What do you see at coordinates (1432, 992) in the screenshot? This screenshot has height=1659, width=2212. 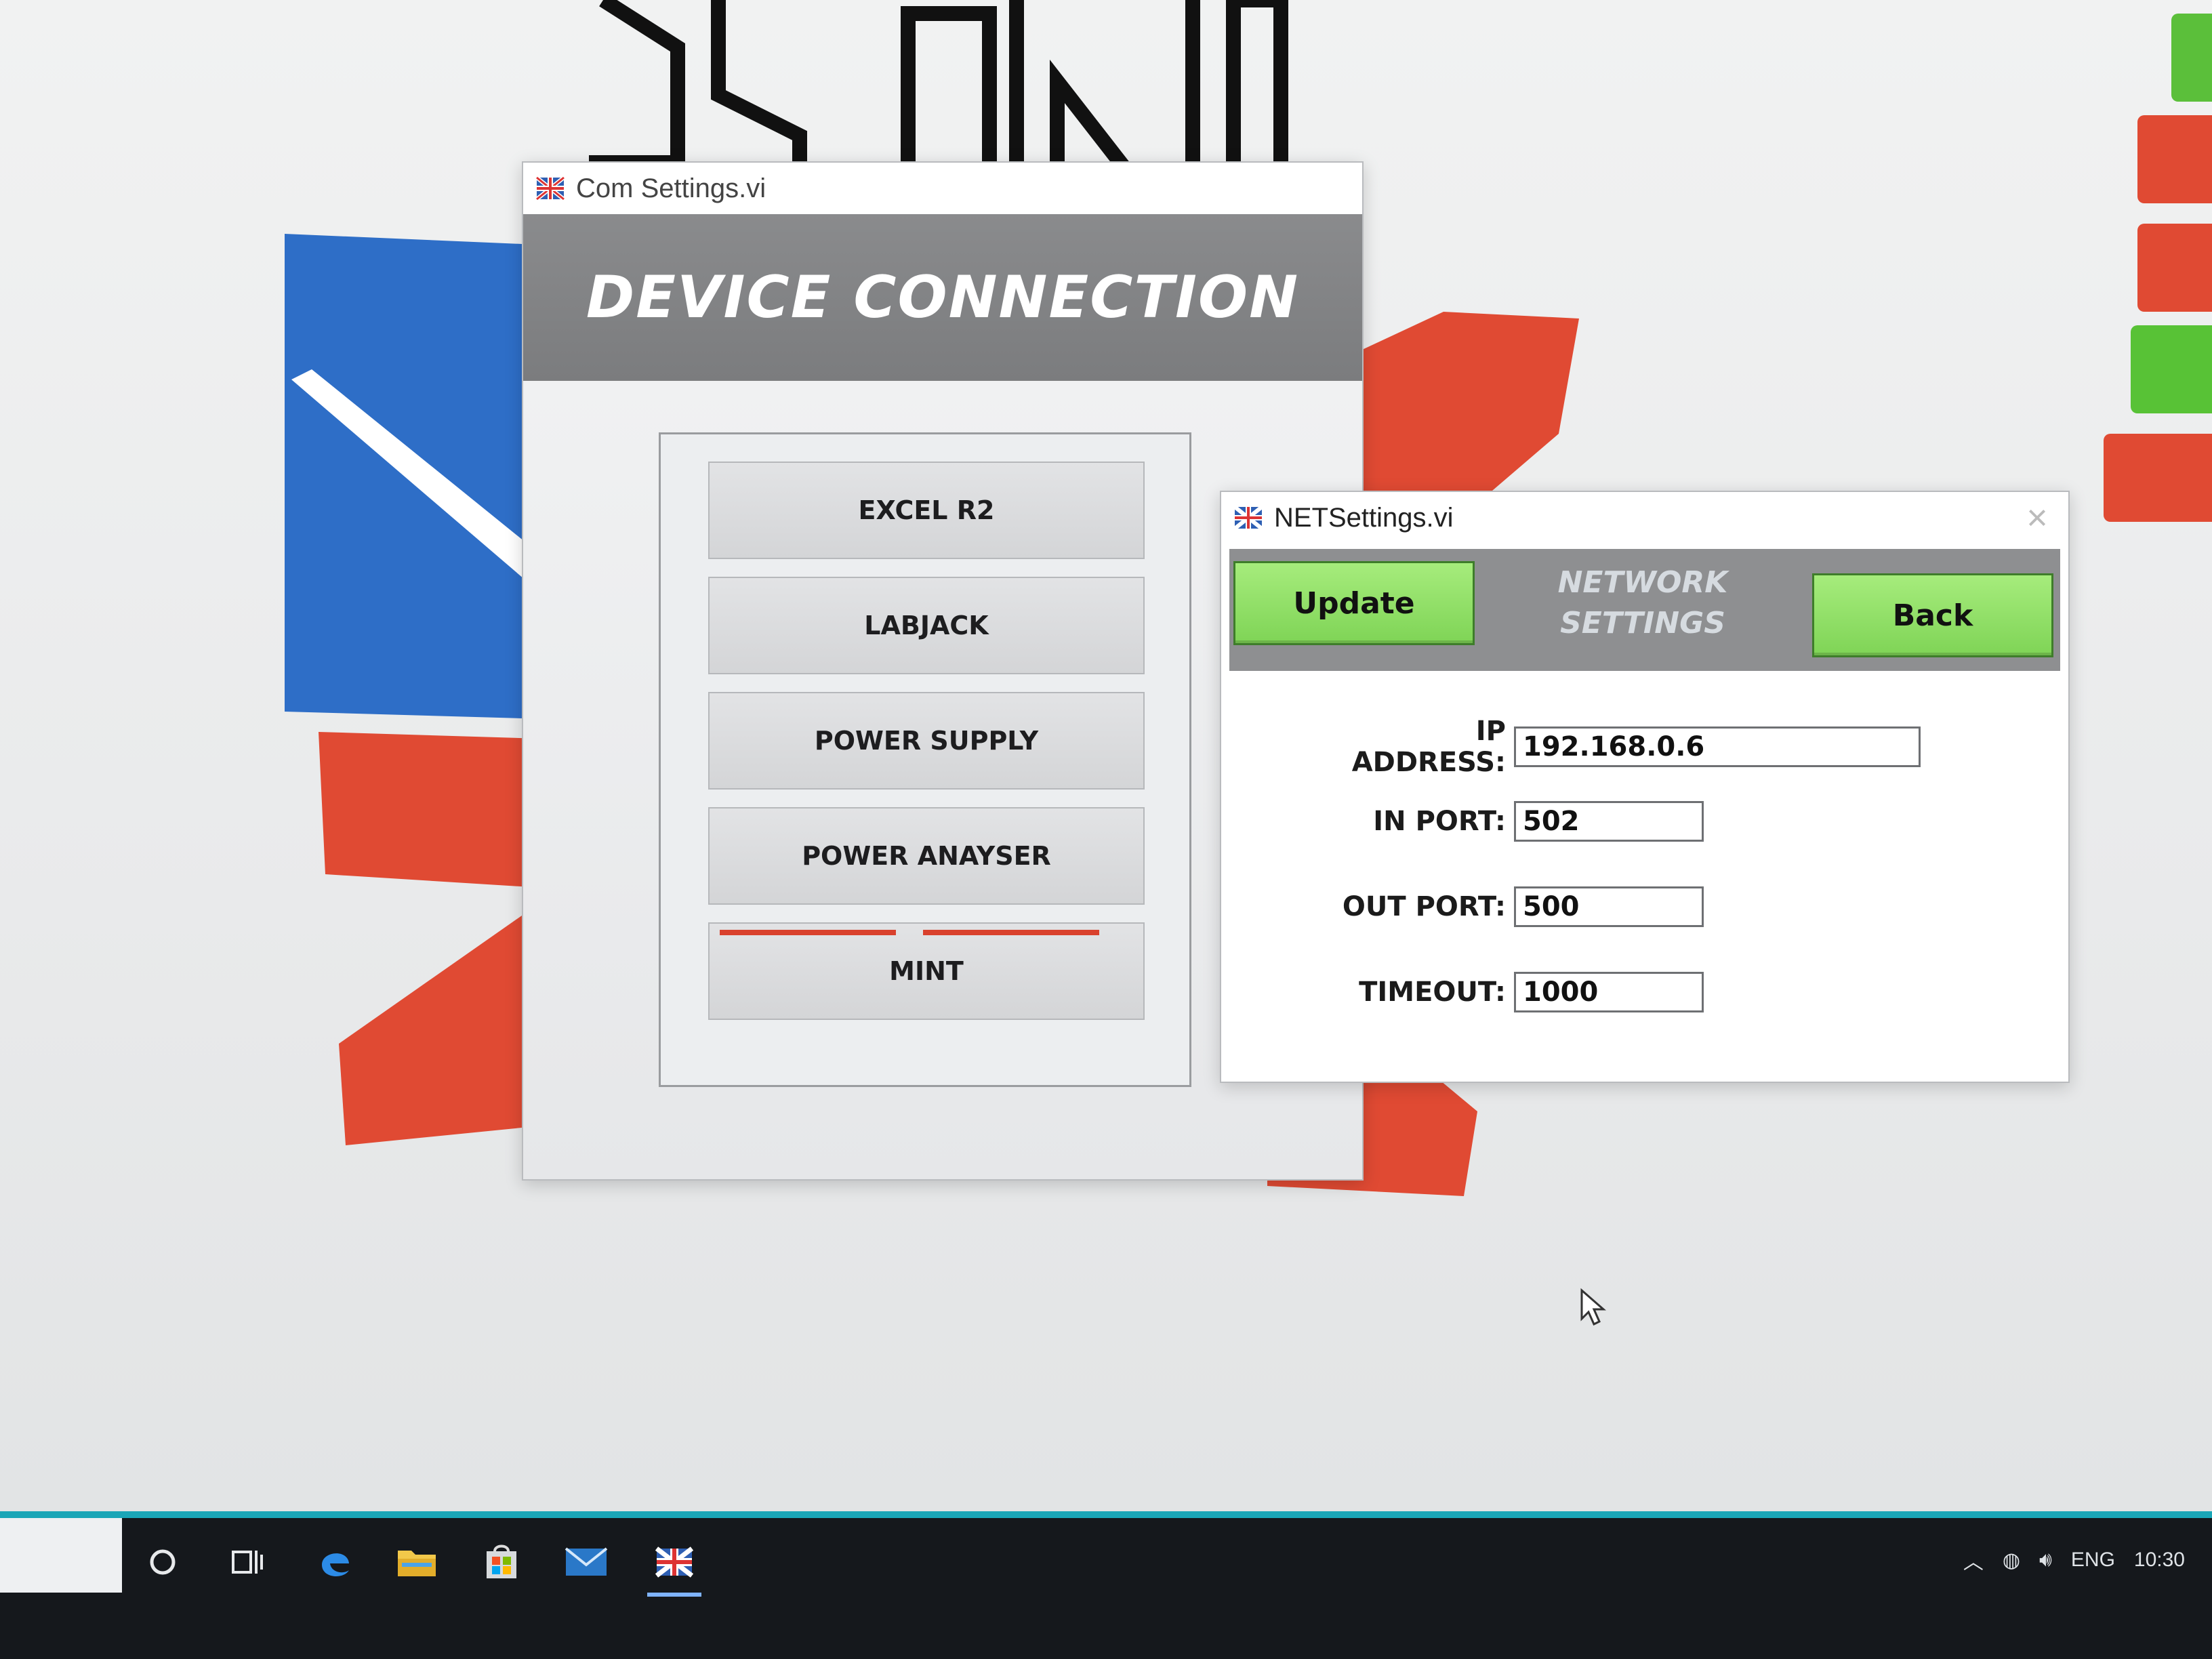 I see `timeout-label: TIMEOUT:` at bounding box center [1432, 992].